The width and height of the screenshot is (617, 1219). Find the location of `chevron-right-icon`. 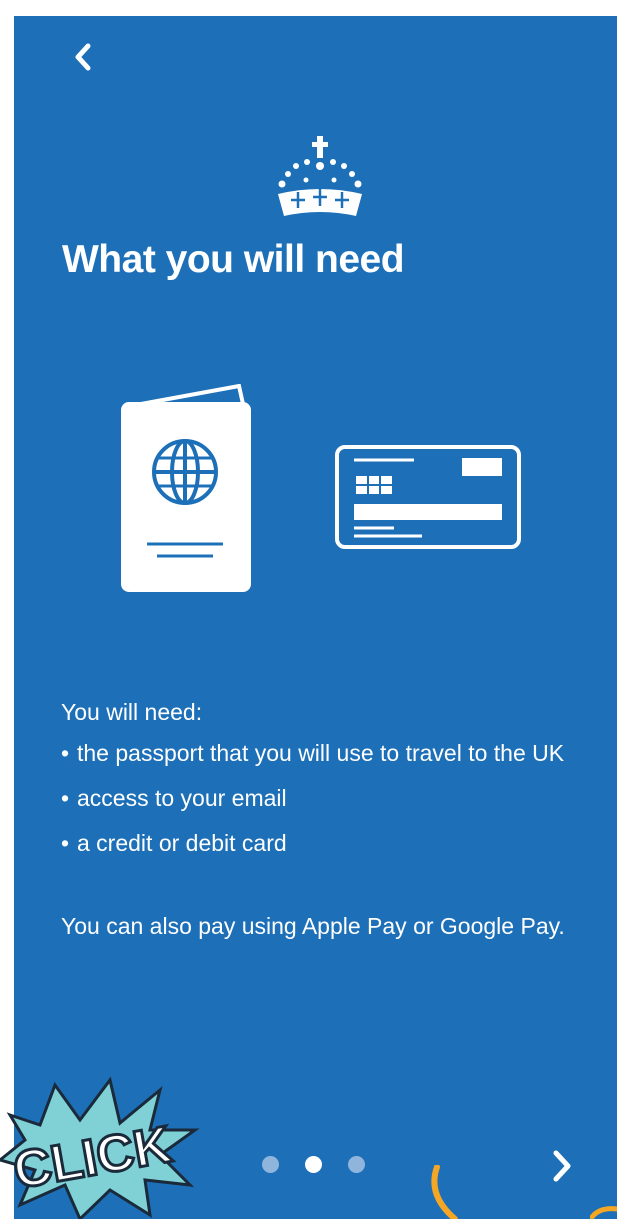

chevron-right-icon is located at coordinates (562, 1166).